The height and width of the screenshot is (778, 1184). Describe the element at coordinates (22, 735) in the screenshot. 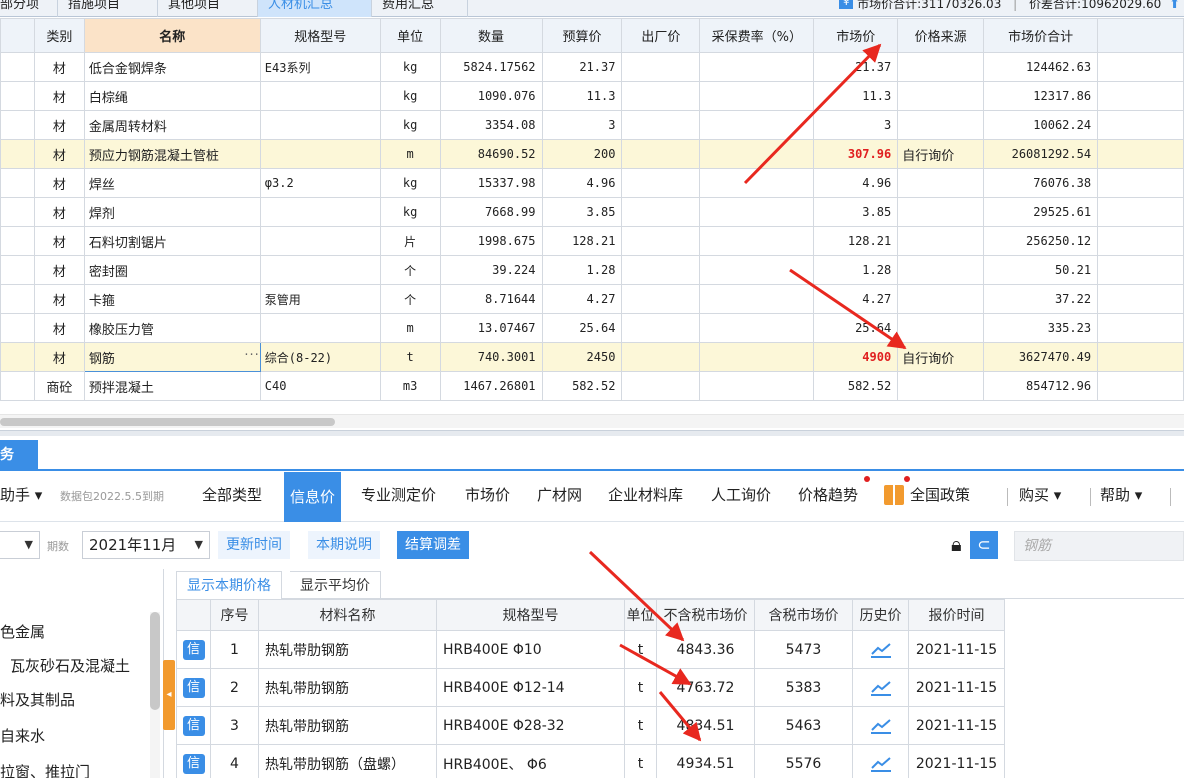

I see `tree-item: 自来水` at that location.